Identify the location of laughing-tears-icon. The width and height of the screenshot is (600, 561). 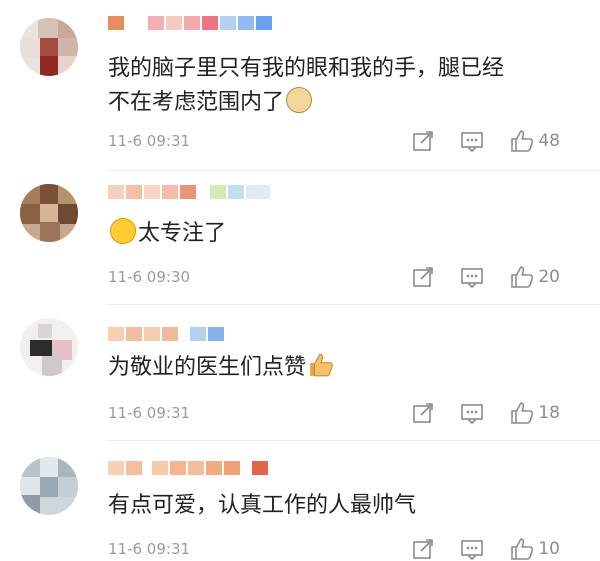
(123, 231).